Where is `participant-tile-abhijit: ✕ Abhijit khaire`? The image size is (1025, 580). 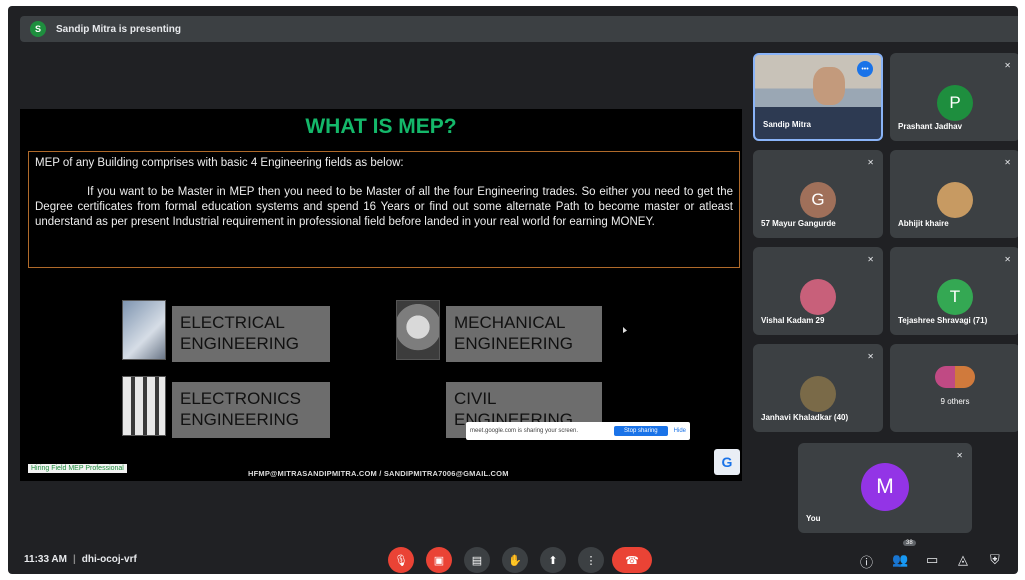
participant-tile-abhijit: ✕ Abhijit khaire is located at coordinates (954, 194).